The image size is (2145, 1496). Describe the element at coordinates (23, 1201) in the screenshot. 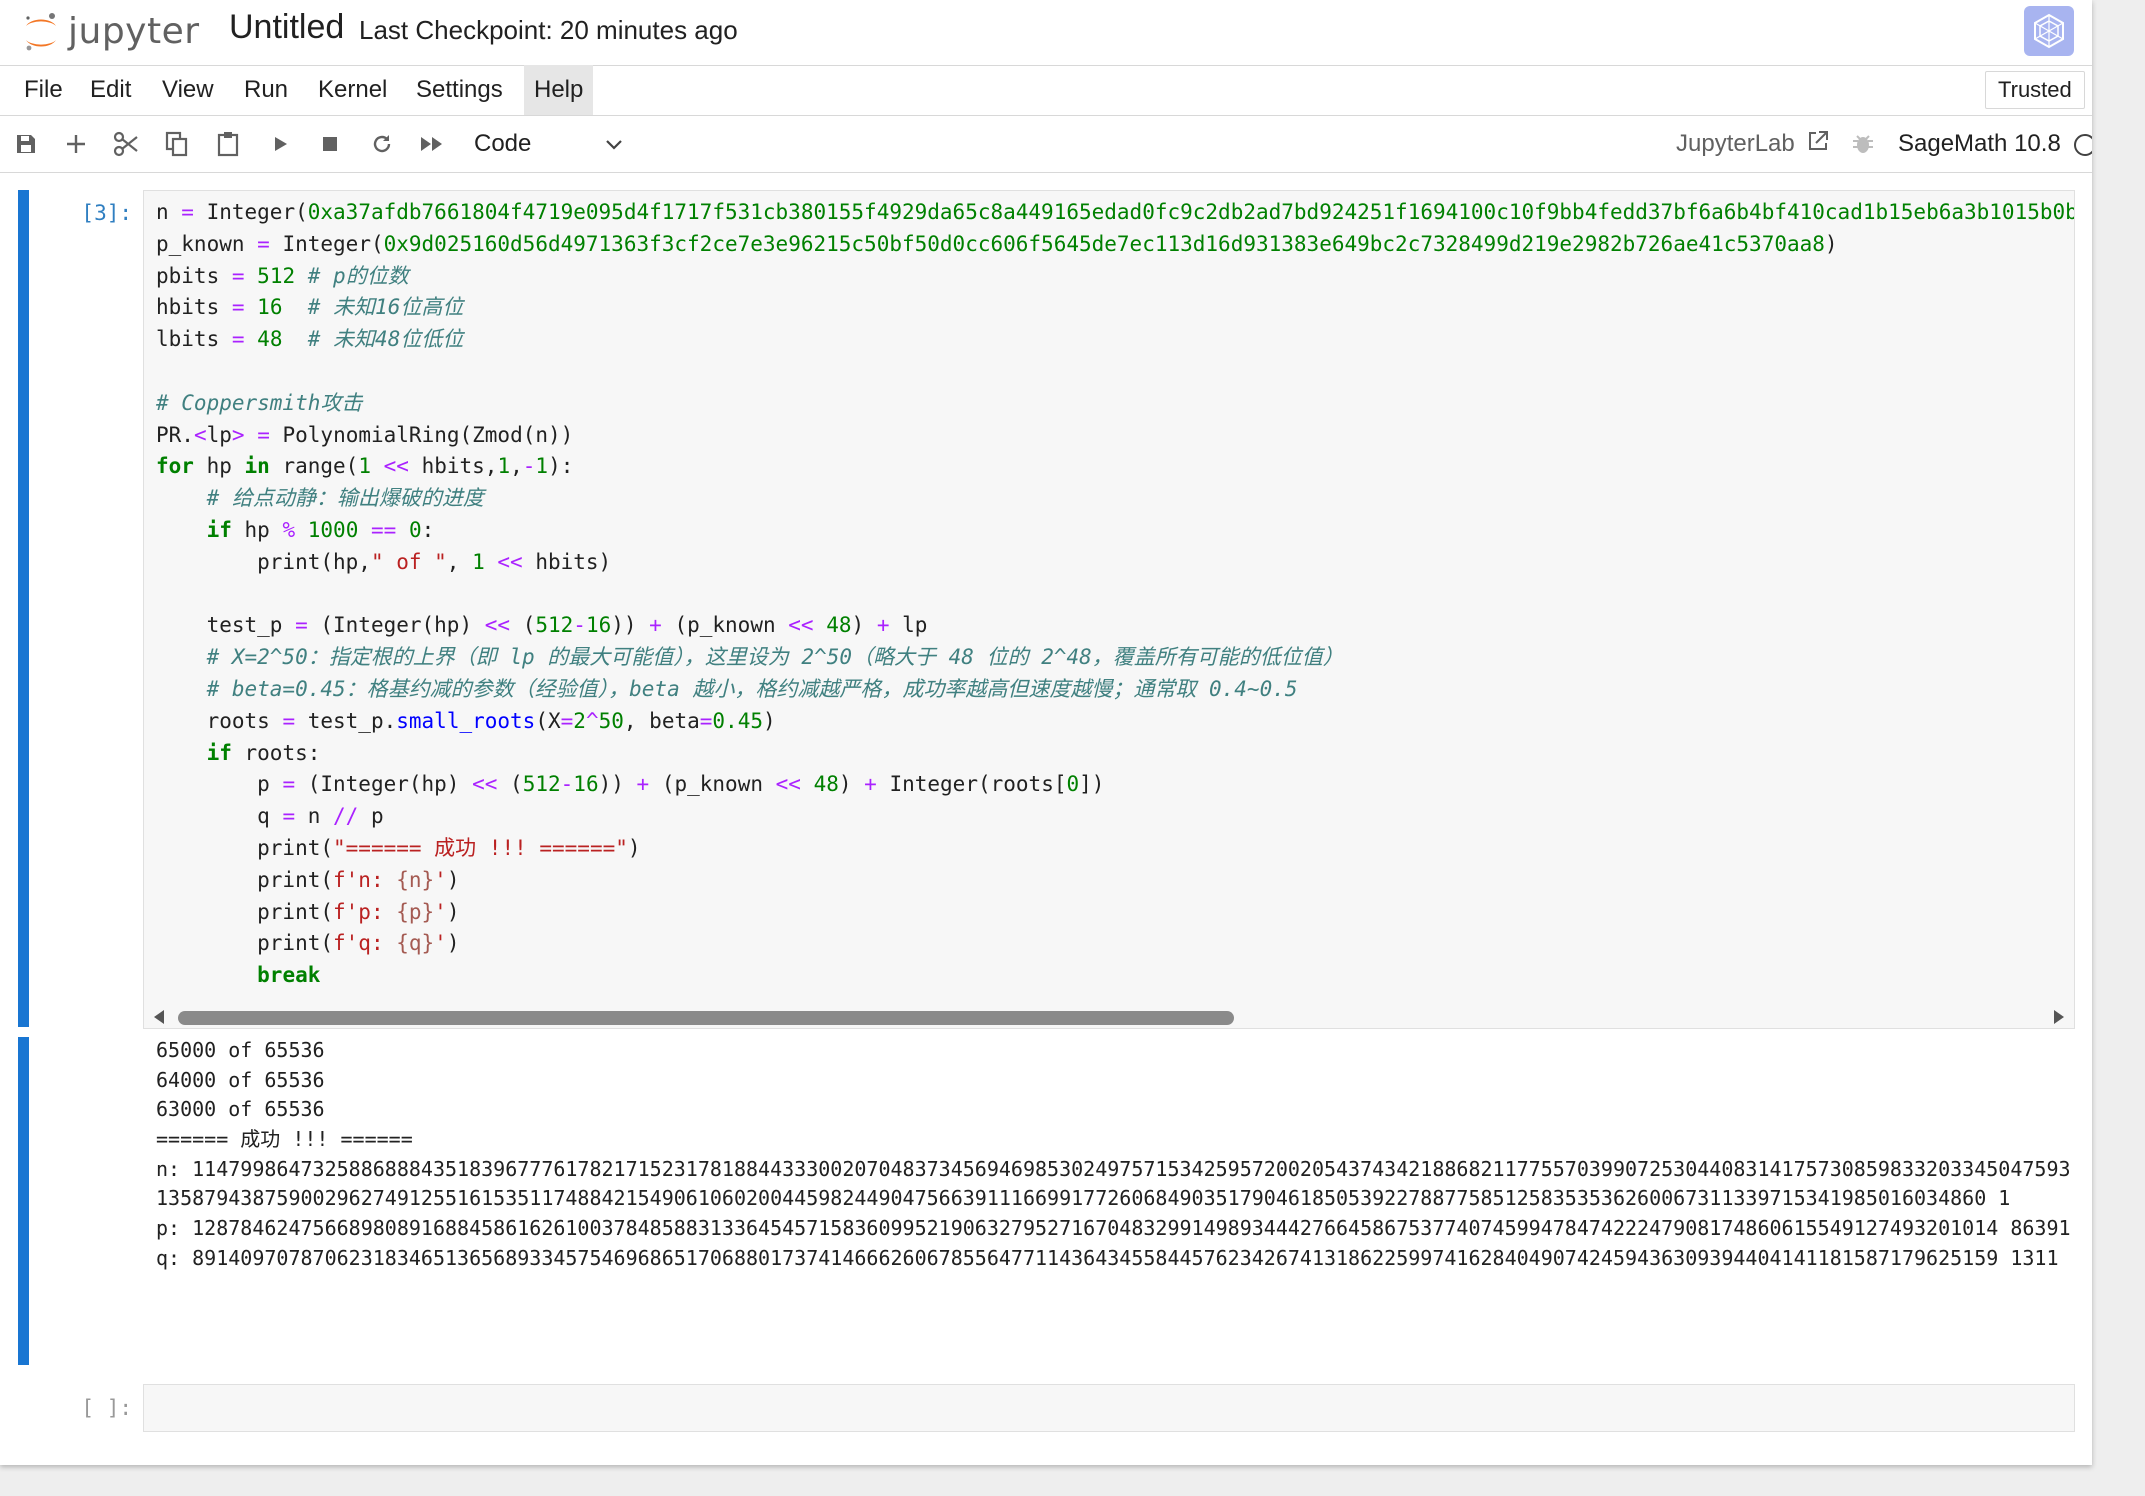

I see `output-collapse-bar` at that location.